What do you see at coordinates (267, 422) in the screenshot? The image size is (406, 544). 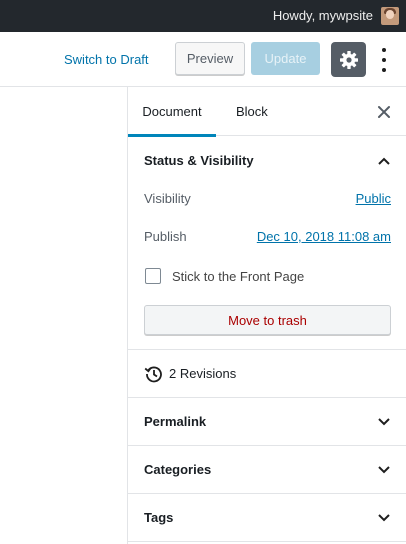 I see `permalink-panel: Permalink` at bounding box center [267, 422].